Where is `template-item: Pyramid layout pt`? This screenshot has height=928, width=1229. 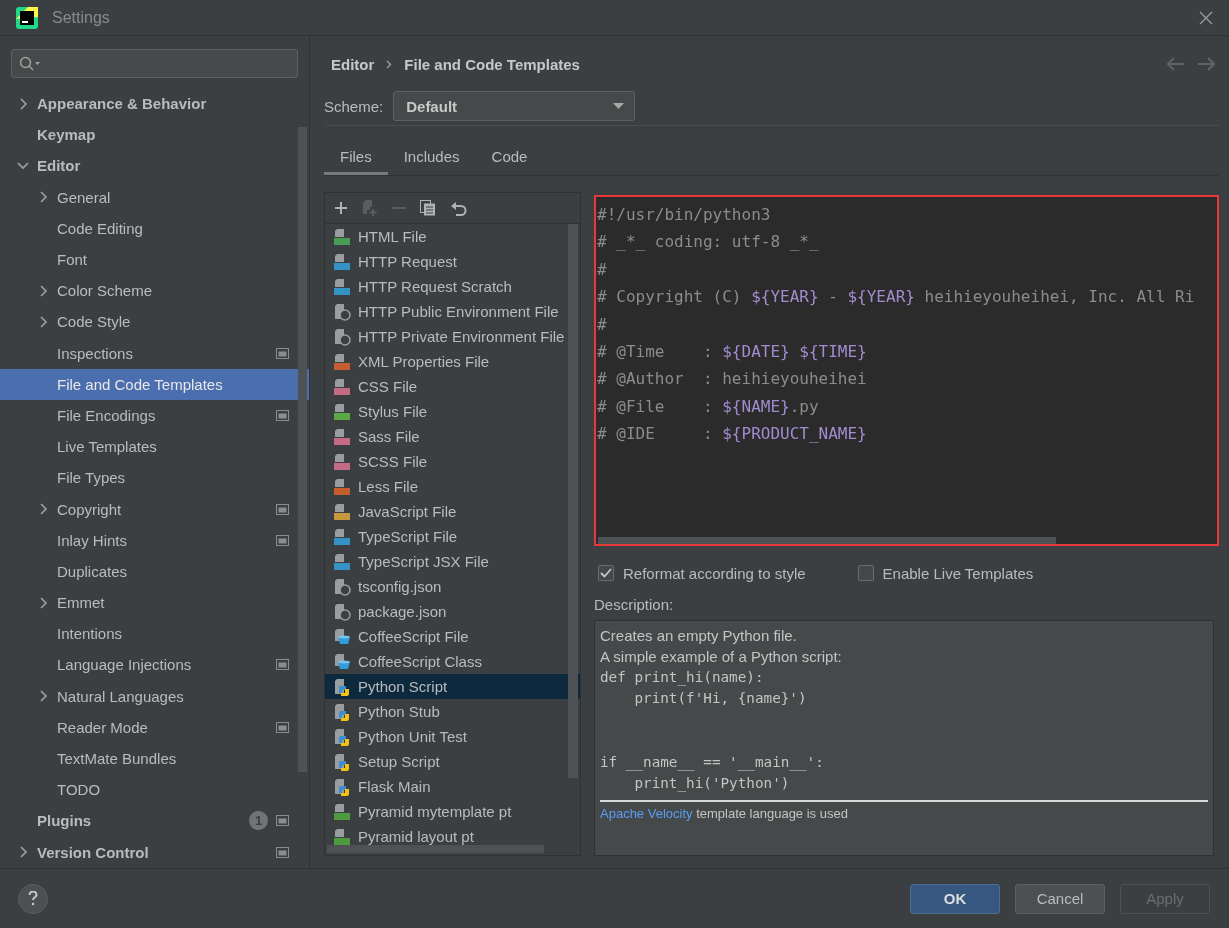 template-item: Pyramid layout pt is located at coordinates (452, 834).